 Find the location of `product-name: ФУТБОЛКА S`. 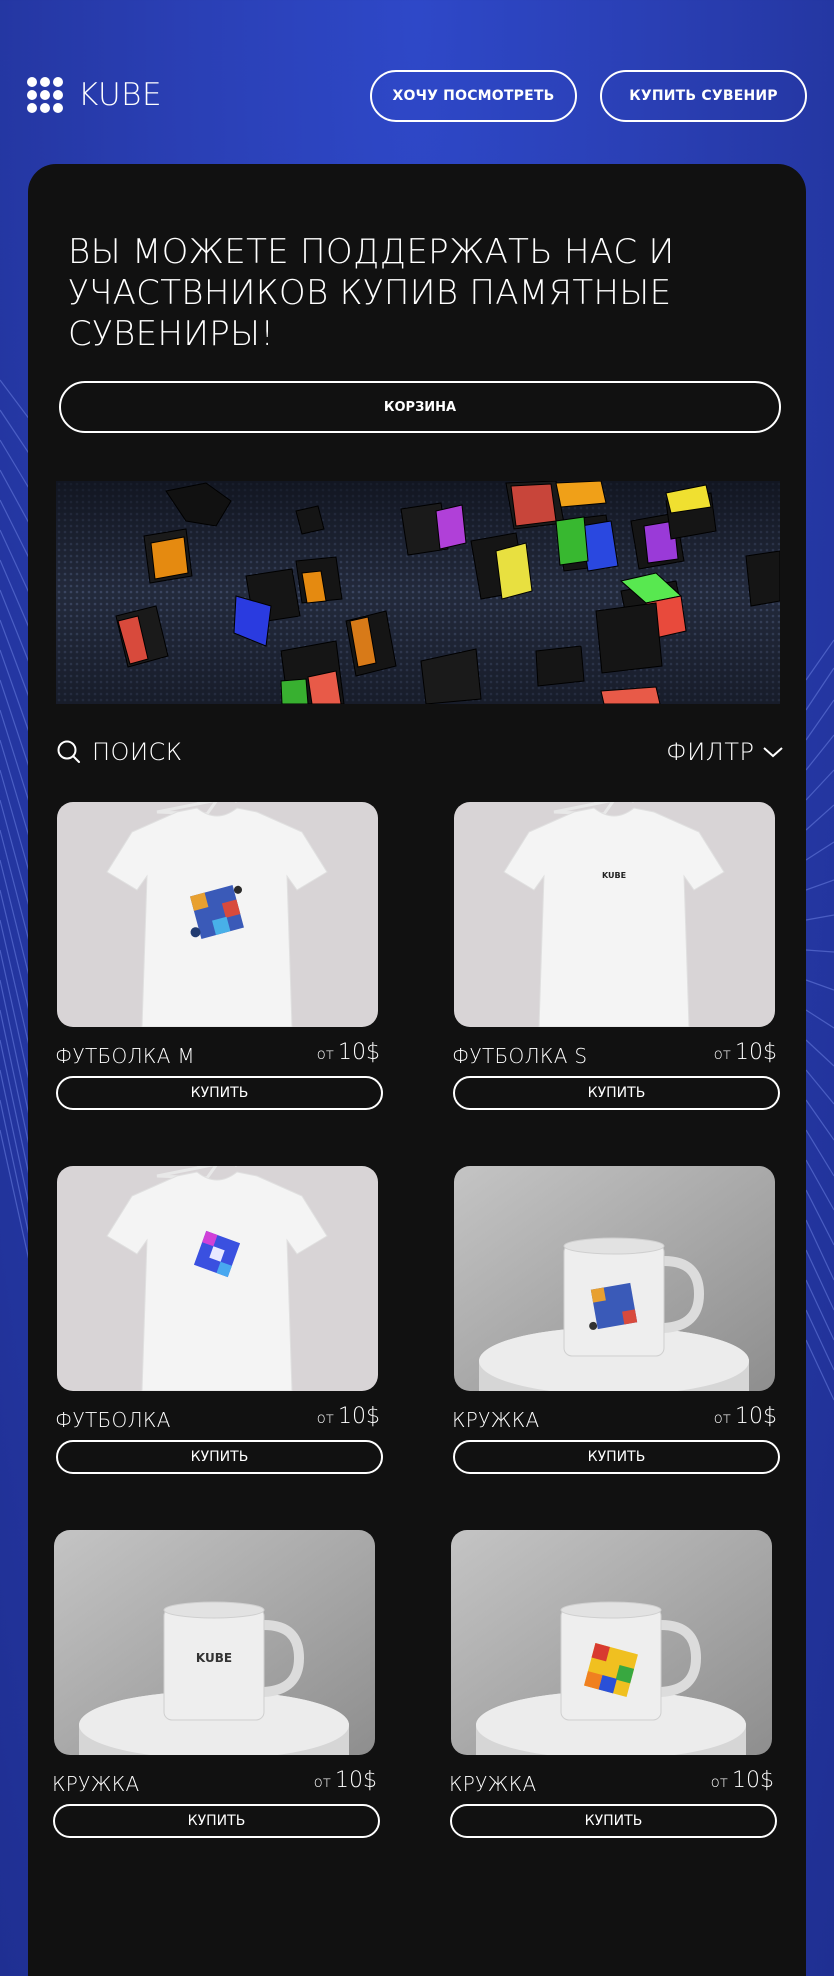

product-name: ФУТБОЛКА S is located at coordinates (520, 1056).